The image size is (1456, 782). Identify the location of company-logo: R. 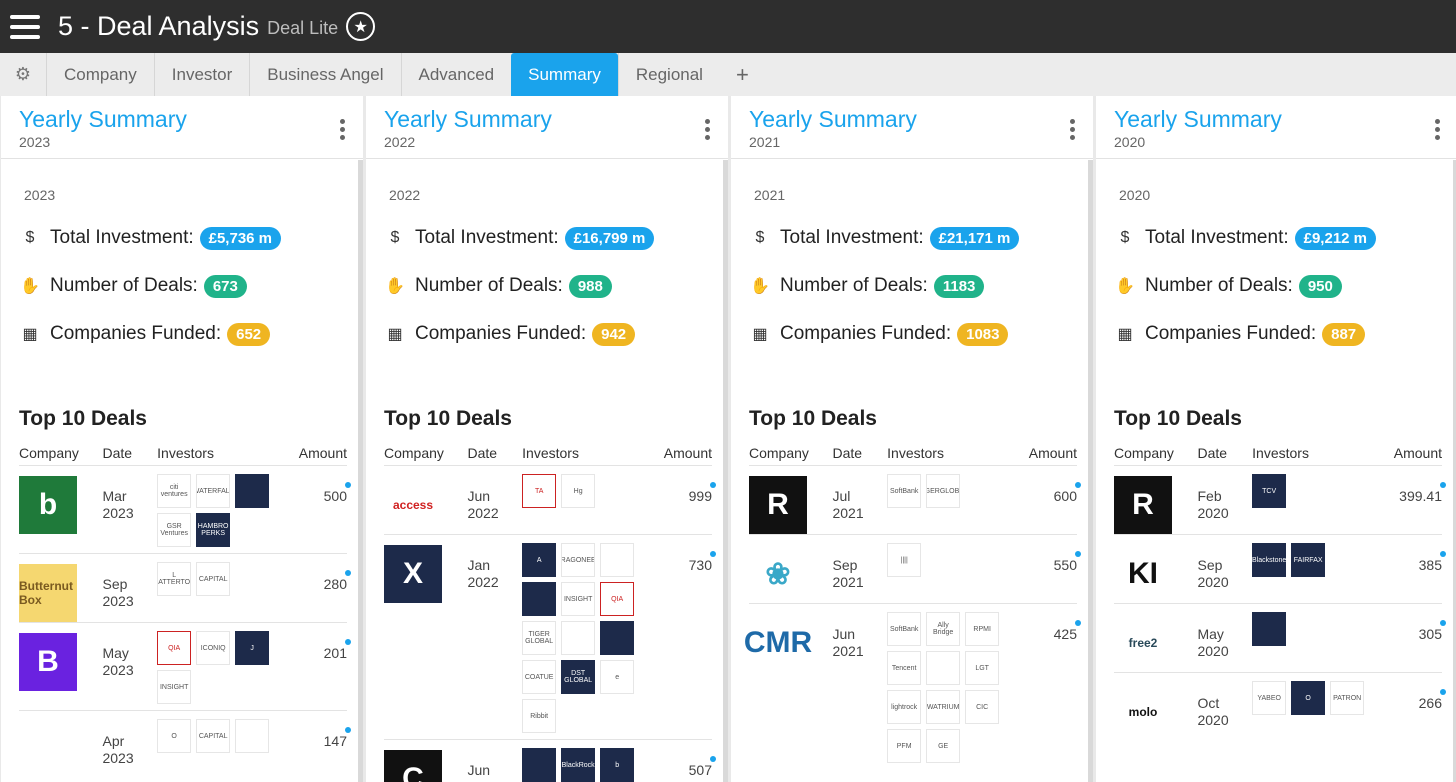
(778, 505).